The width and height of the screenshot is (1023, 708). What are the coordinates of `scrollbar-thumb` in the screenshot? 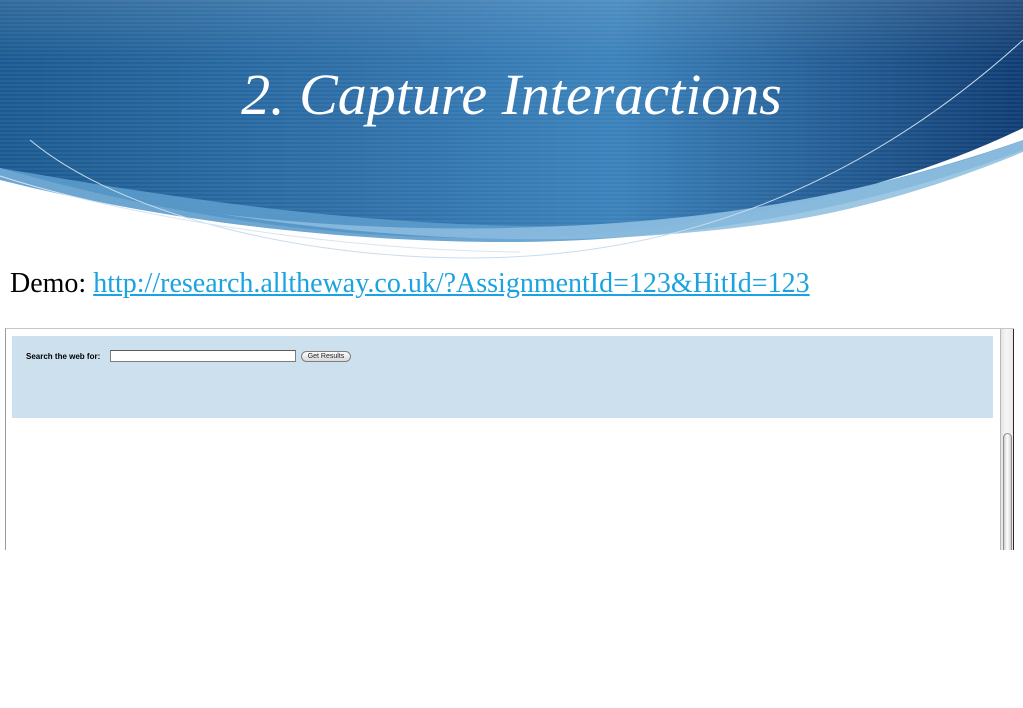 It's located at (1007, 491).